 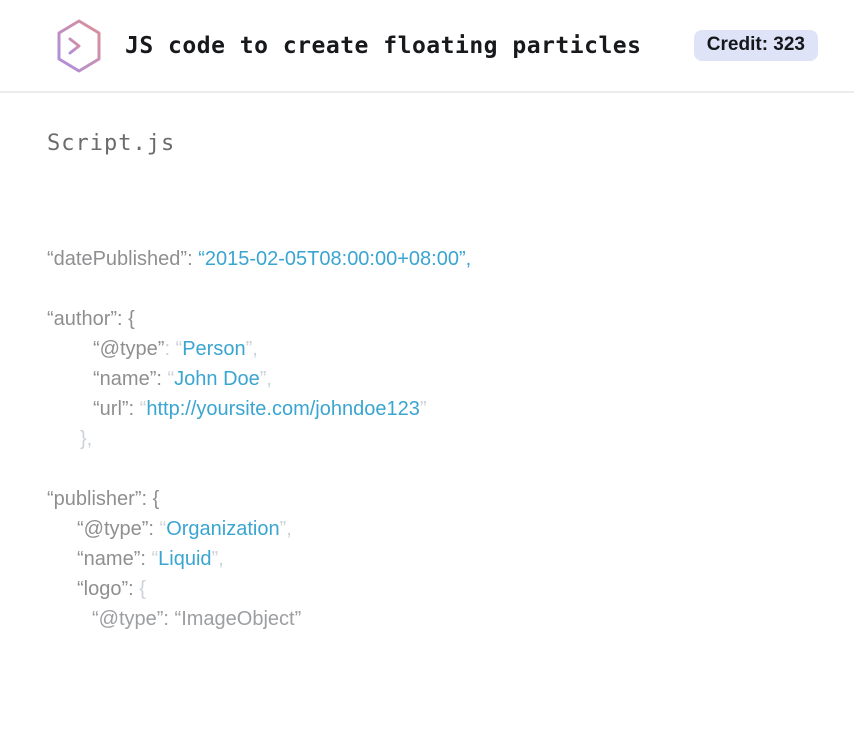 What do you see at coordinates (129, 349) in the screenshot?
I see `code-segment: “@type”` at bounding box center [129, 349].